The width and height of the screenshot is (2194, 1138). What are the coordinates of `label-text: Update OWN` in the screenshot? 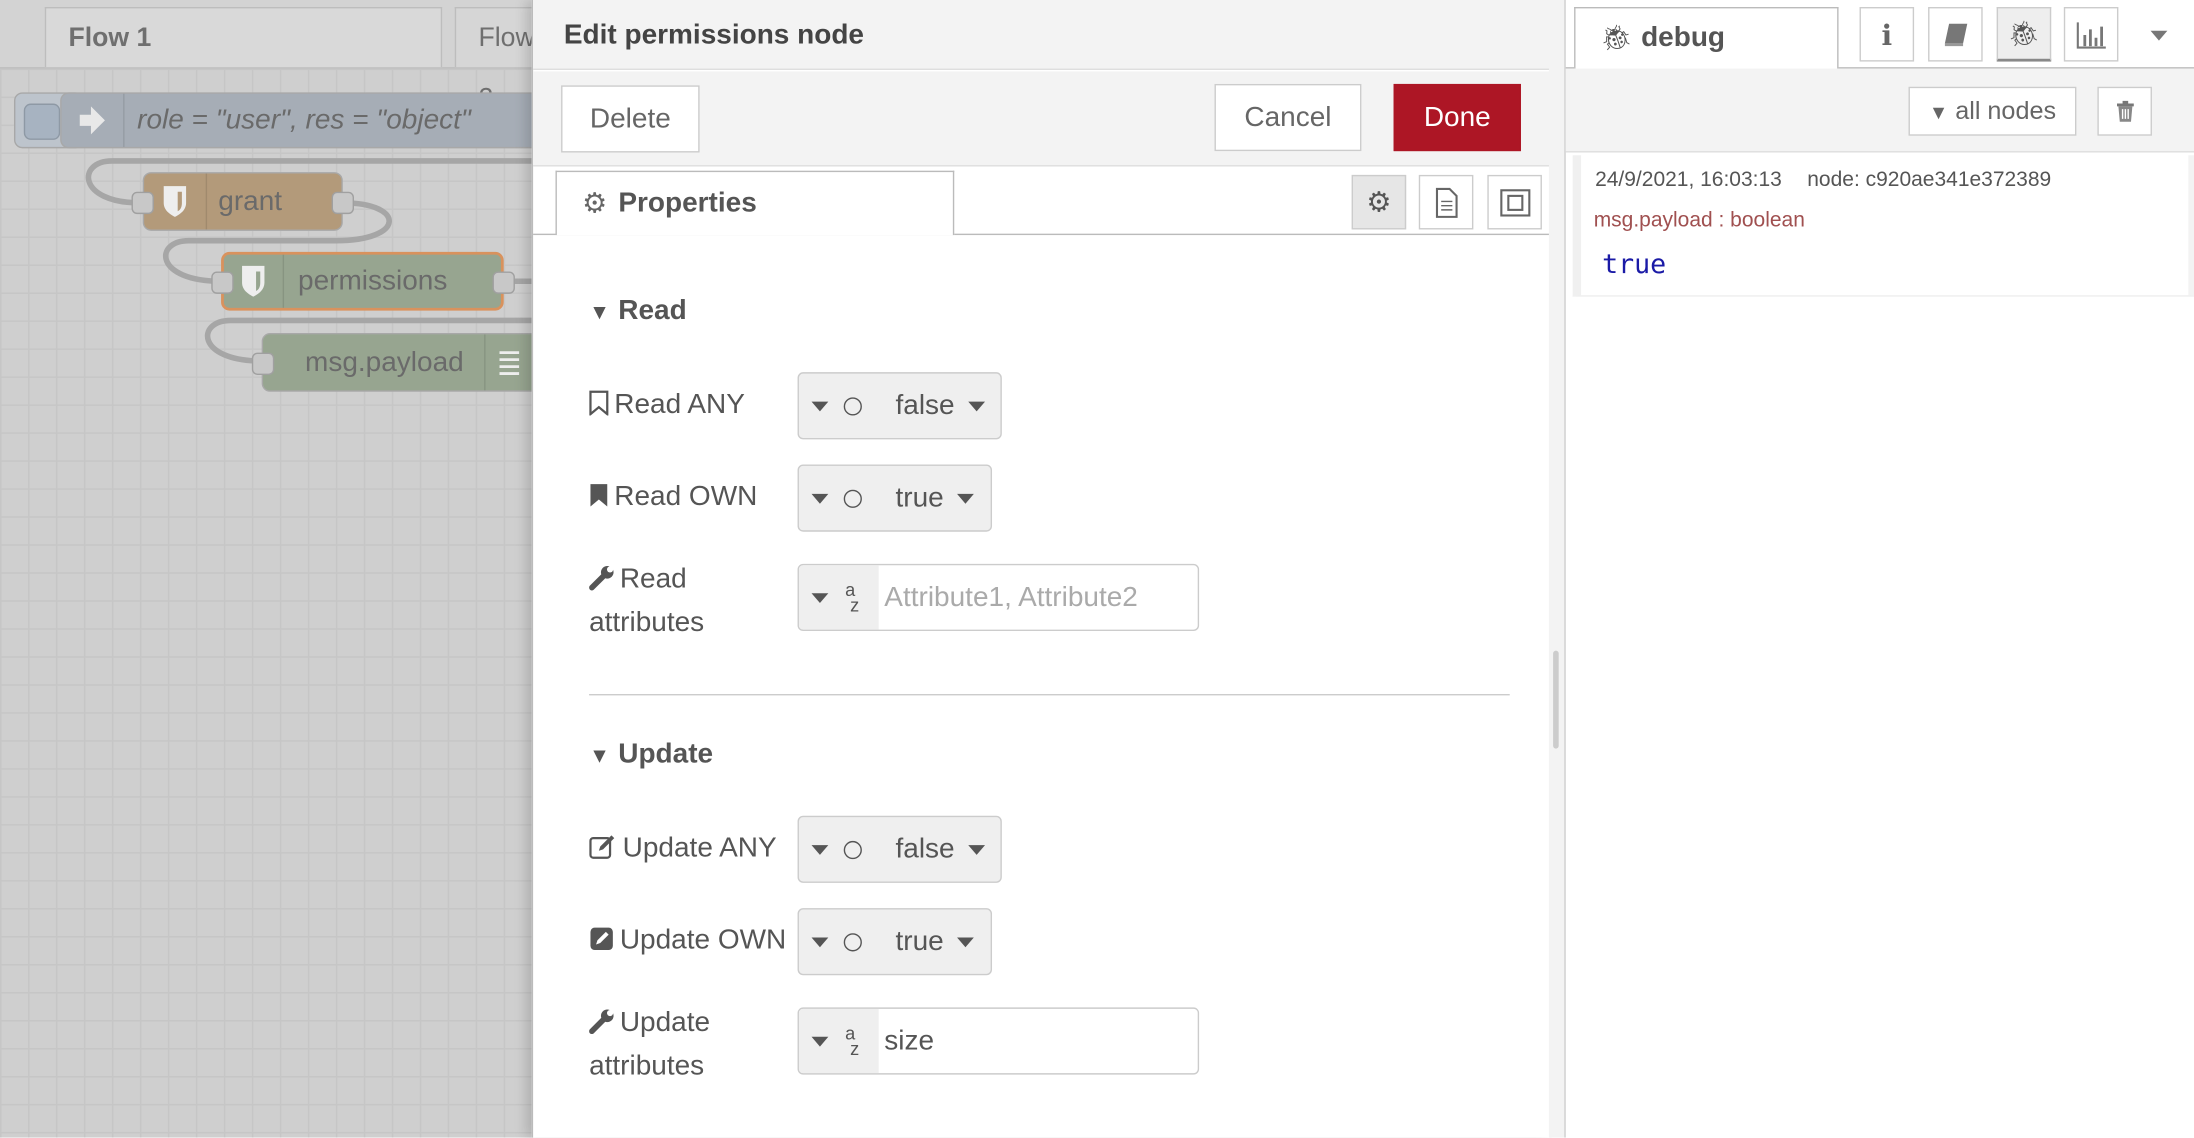 It's located at (703, 940).